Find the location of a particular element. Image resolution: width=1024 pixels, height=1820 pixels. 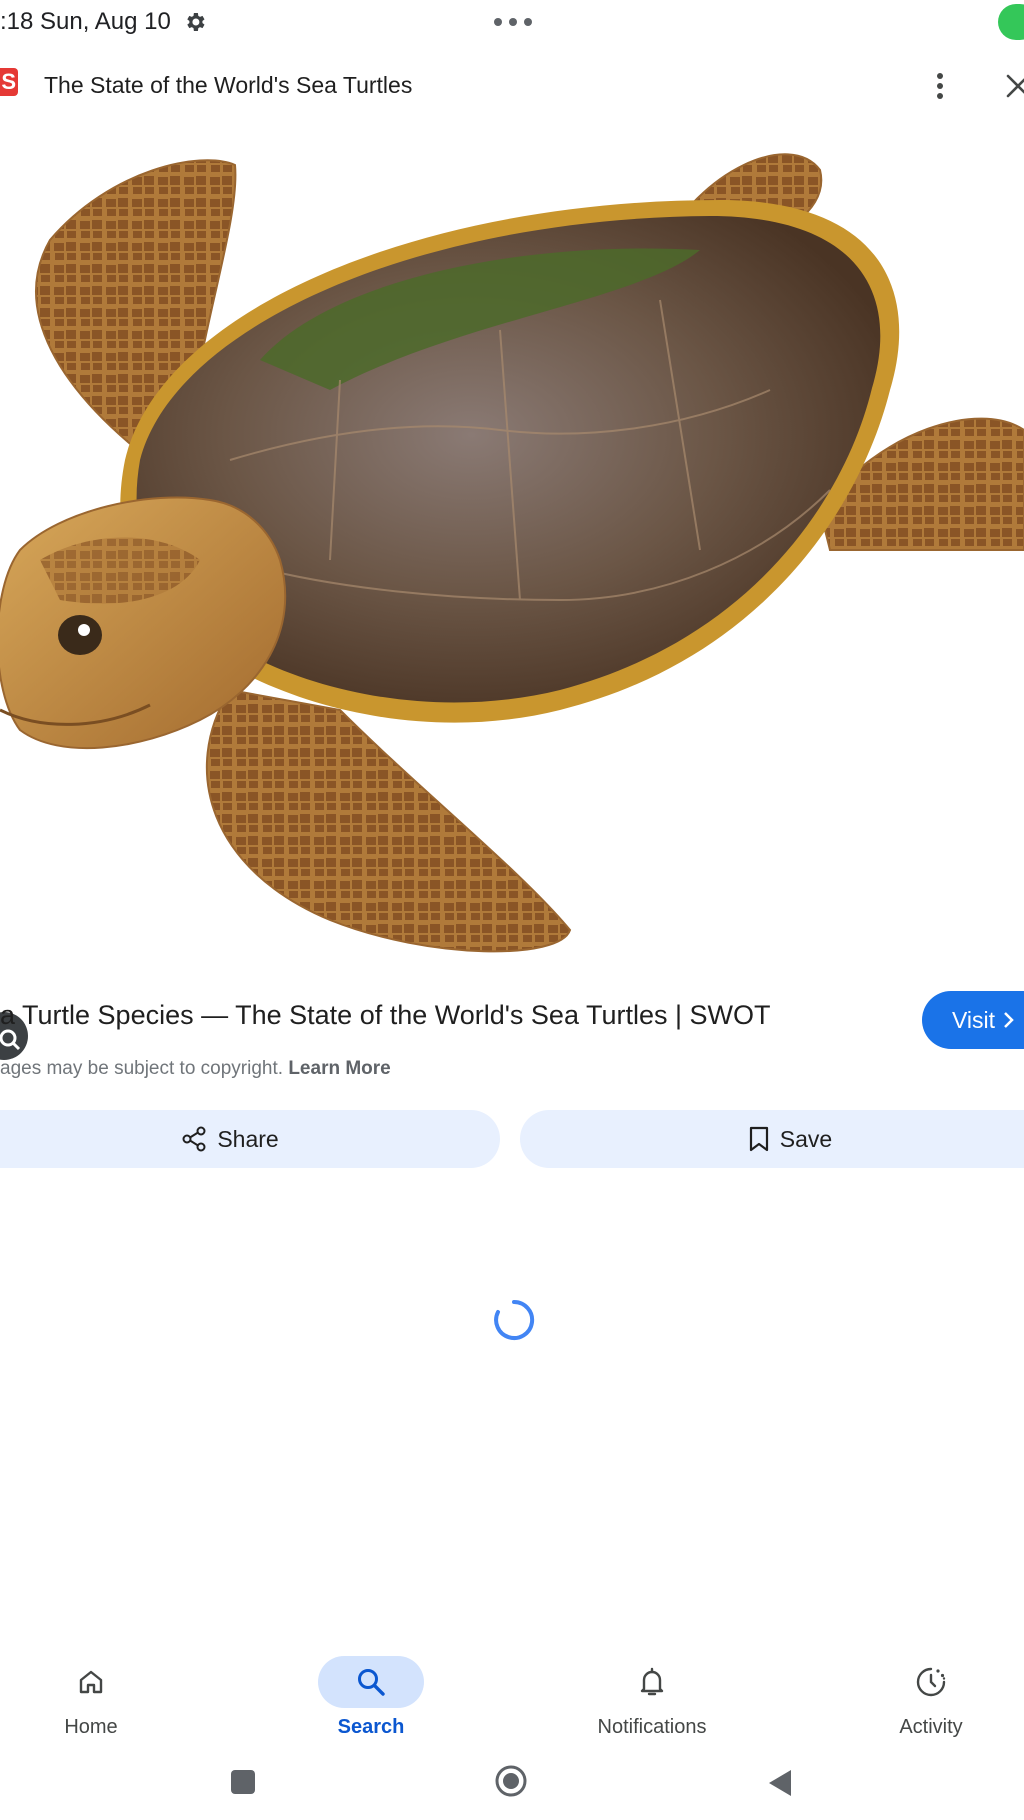

page-title: The State of the World's Sea Turtles is located at coordinates (228, 85).